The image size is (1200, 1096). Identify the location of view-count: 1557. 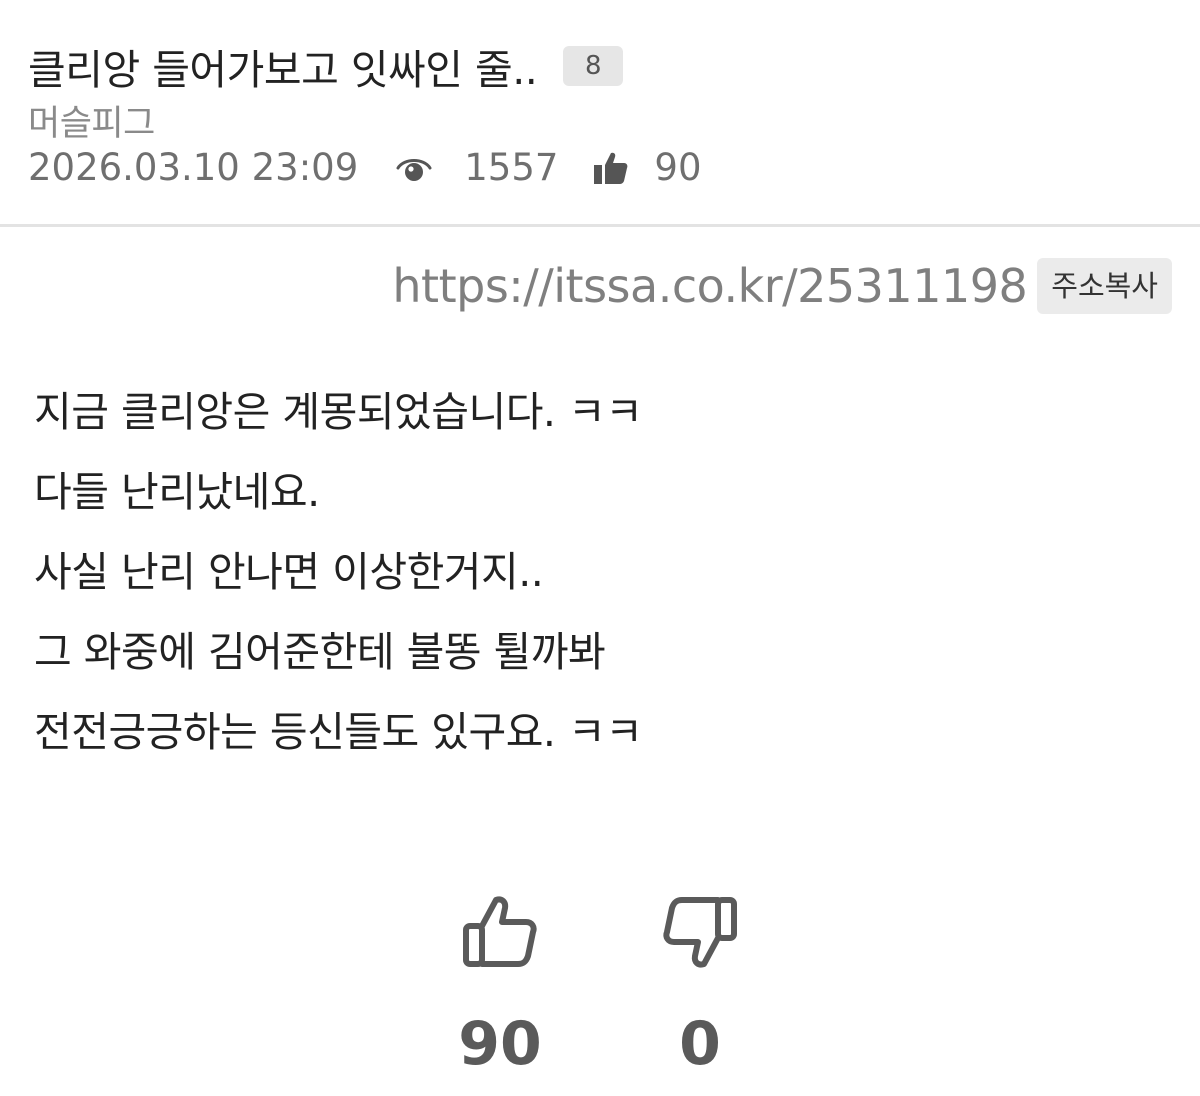
(511, 167).